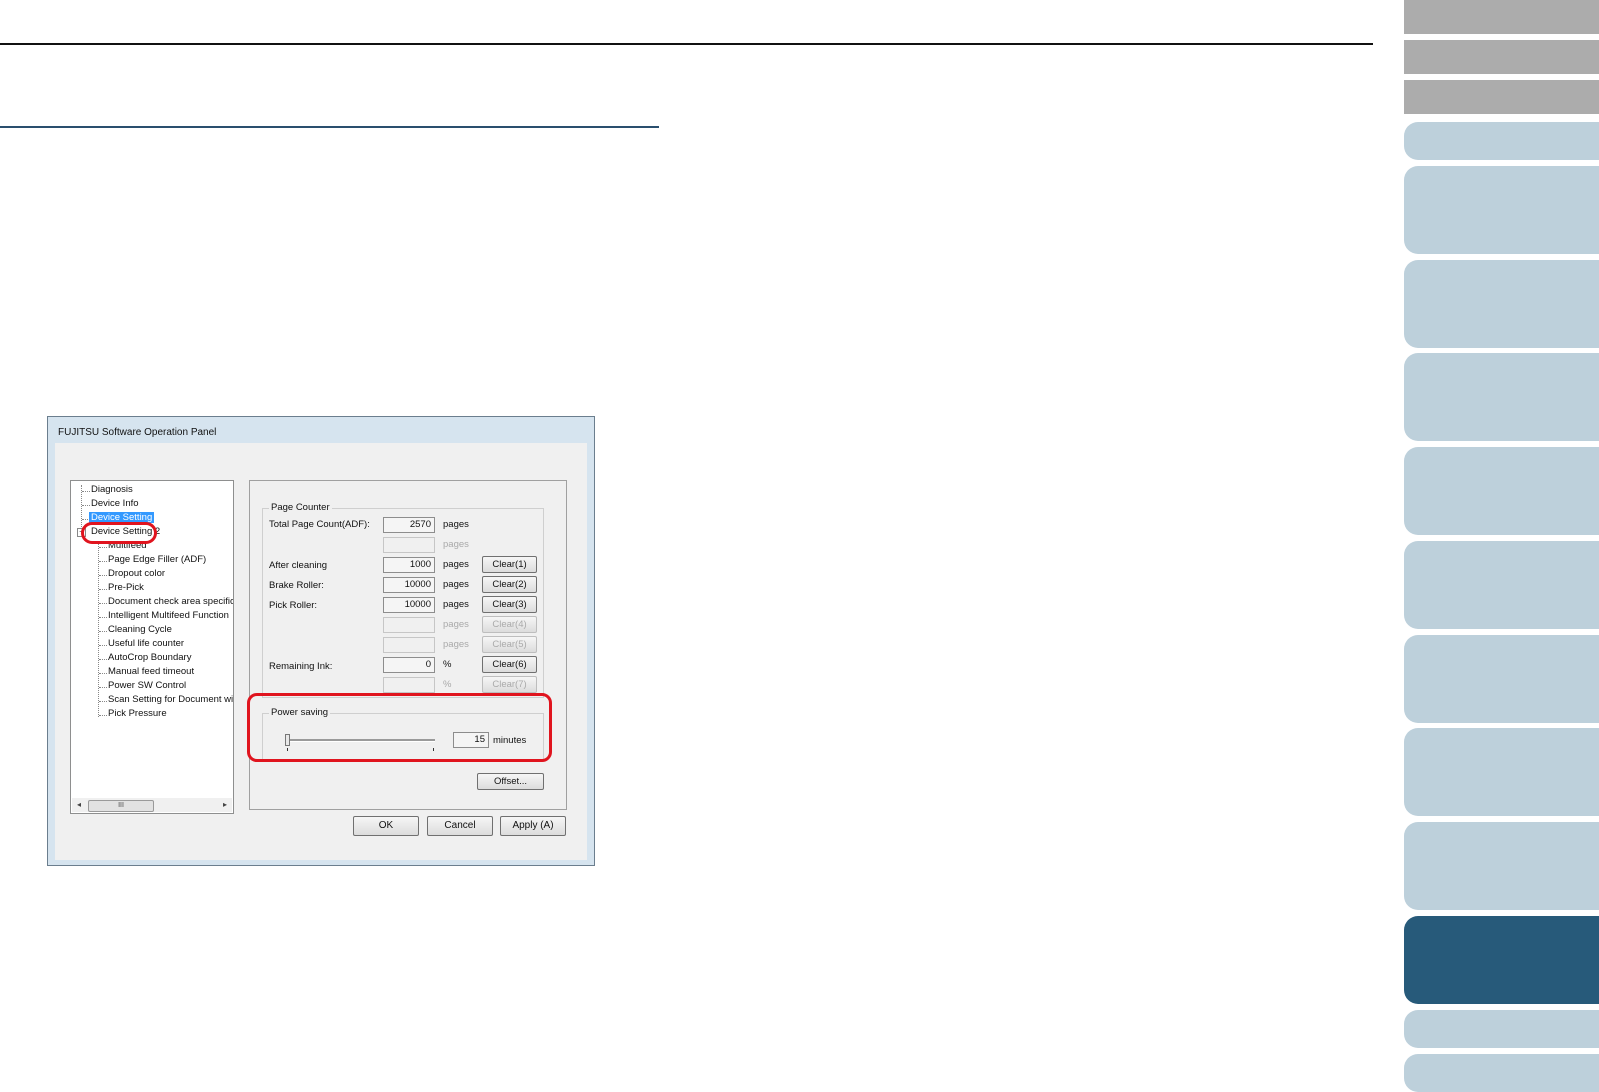 Image resolution: width=1599 pixels, height=1092 pixels. I want to click on header-rule, so click(686, 44).